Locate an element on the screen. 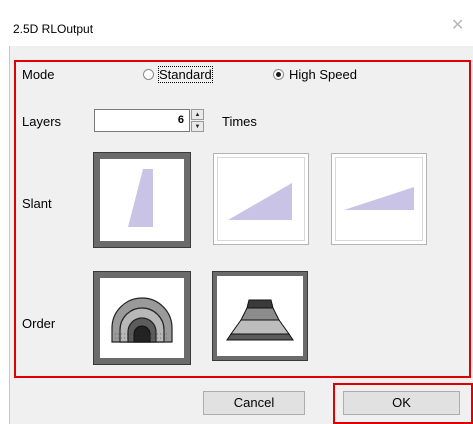 The width and height of the screenshot is (473, 424). close-icon: ✕ is located at coordinates (457, 26).